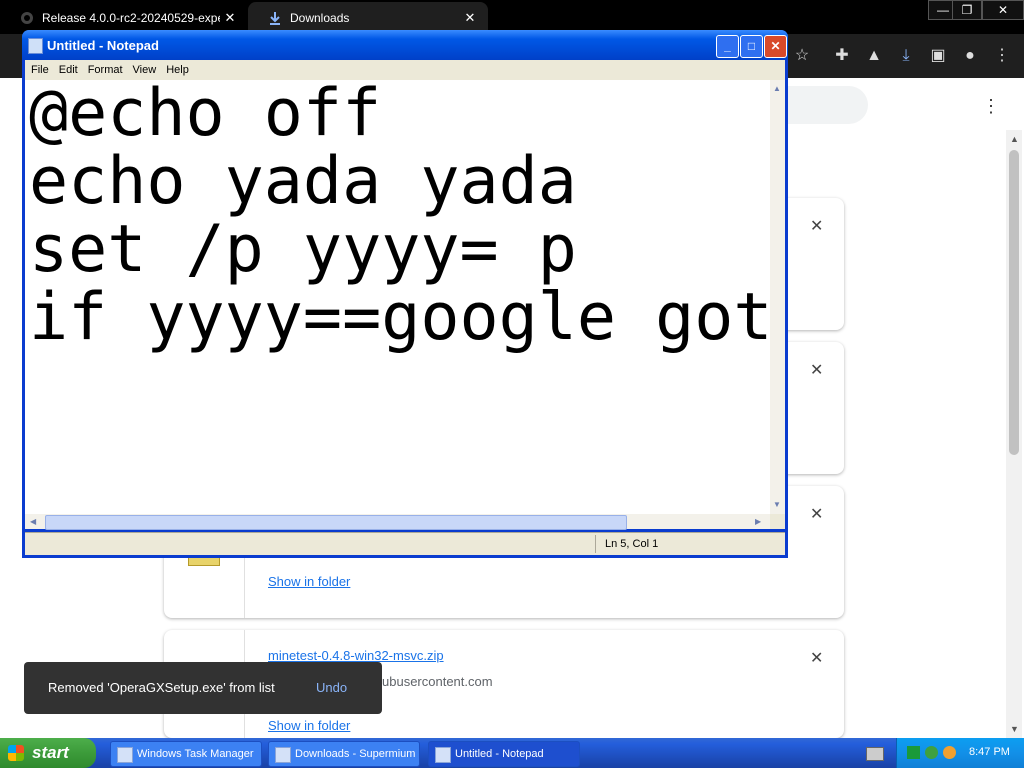  Describe the element at coordinates (16, 753) in the screenshot. I see `windows-logo-icon` at that location.